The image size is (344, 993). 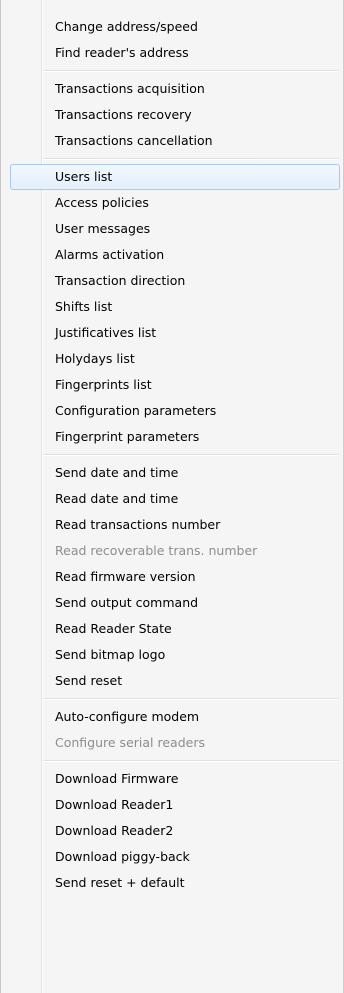 What do you see at coordinates (172, 473) in the screenshot?
I see `menu-item-send-date-and-time: Send date and time` at bounding box center [172, 473].